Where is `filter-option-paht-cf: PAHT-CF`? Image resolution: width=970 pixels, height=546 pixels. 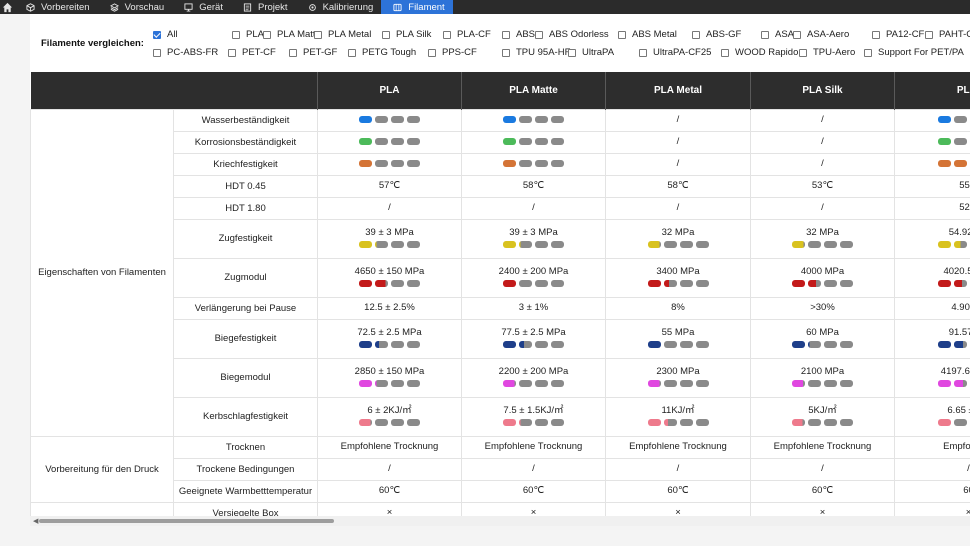 filter-option-paht-cf: PAHT-CF is located at coordinates (947, 34).